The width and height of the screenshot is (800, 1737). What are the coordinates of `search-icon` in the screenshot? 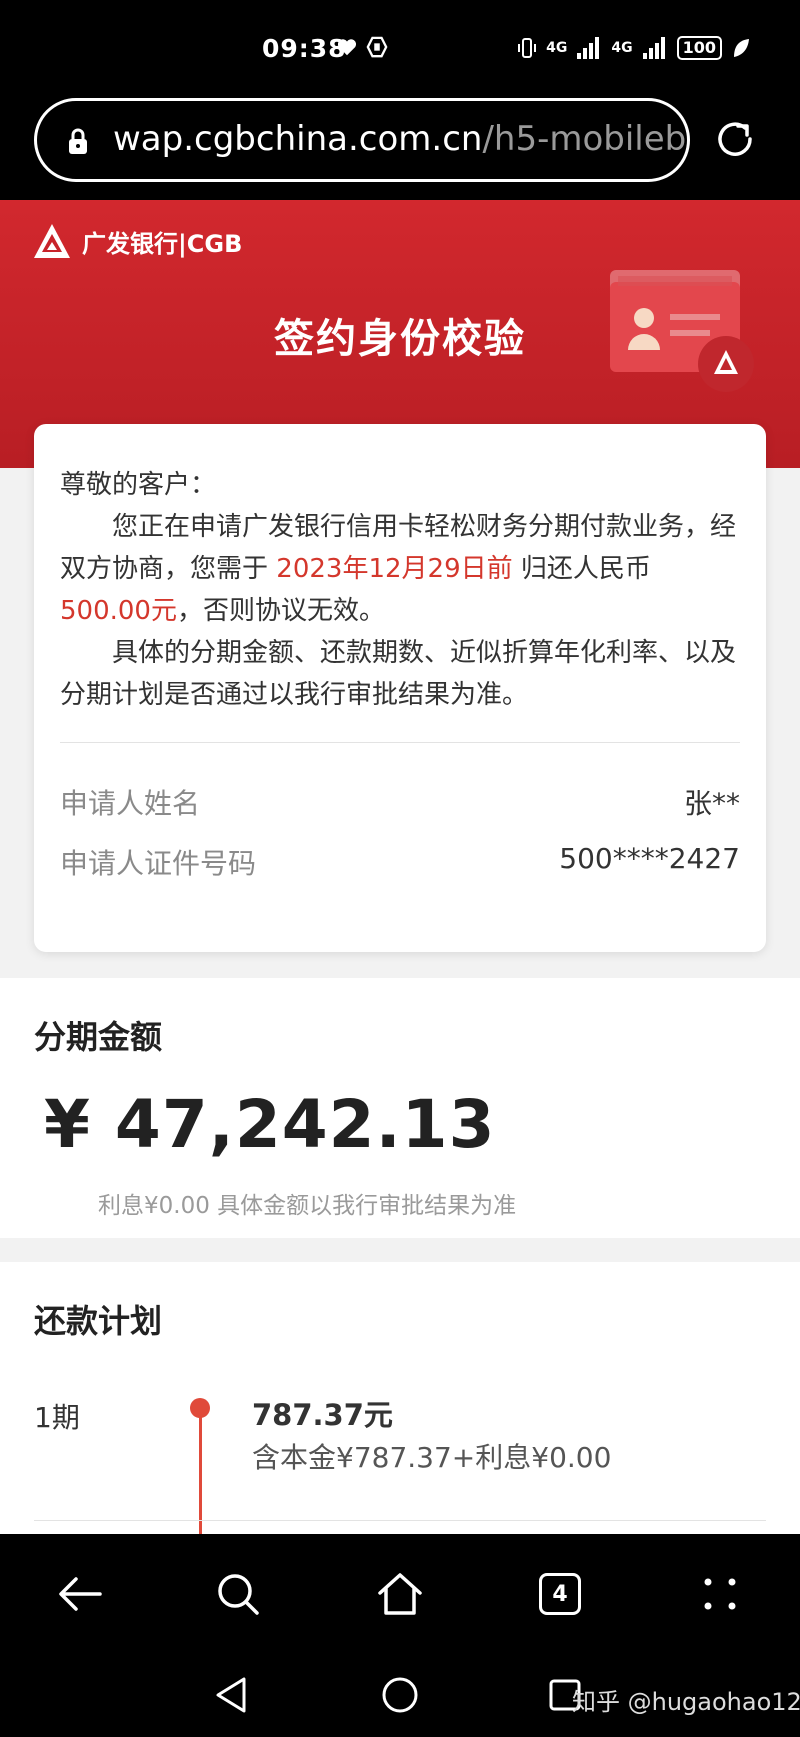 It's located at (238, 1594).